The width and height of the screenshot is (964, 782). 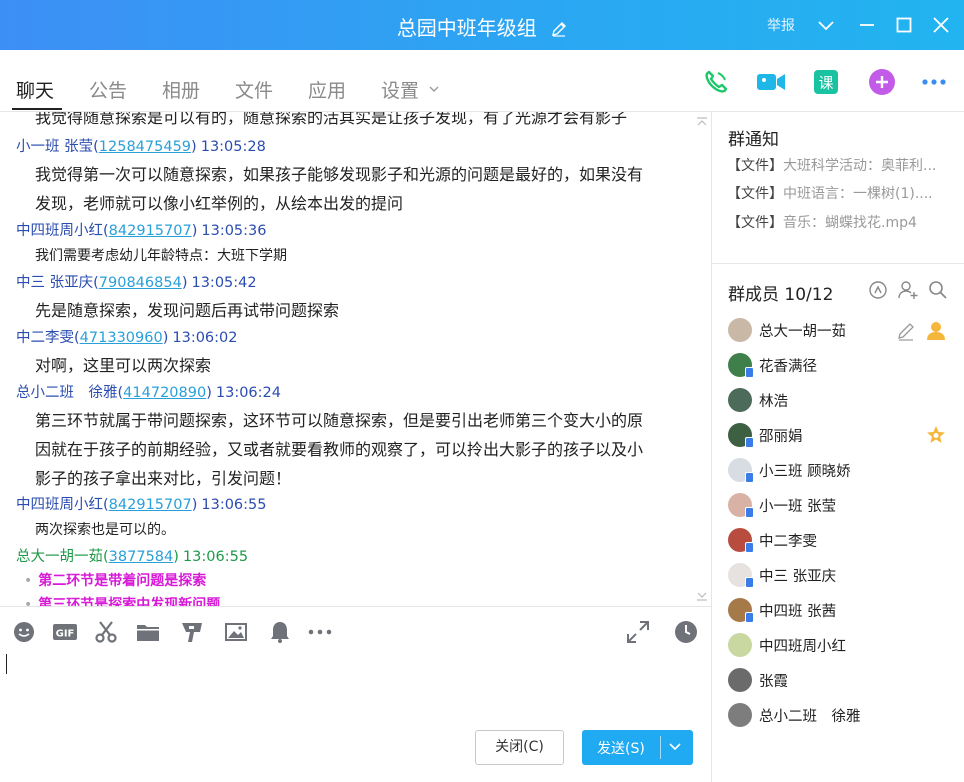 I want to click on add-app-icon, so click(x=882, y=82).